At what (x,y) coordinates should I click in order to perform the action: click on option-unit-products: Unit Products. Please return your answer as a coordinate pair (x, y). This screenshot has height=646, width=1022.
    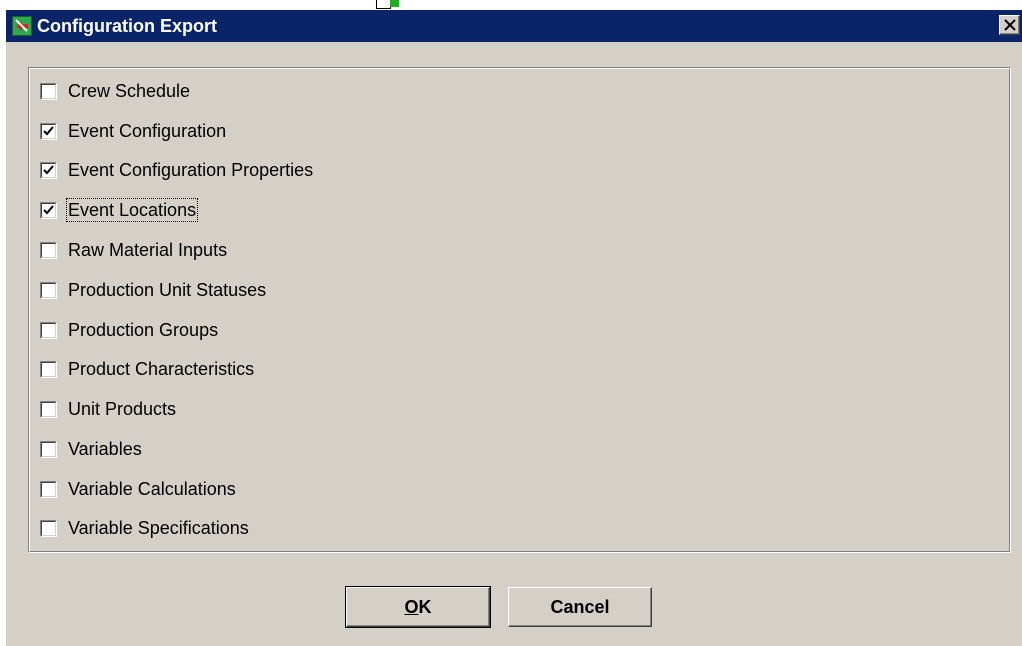
    Looking at the image, I should click on (108, 409).